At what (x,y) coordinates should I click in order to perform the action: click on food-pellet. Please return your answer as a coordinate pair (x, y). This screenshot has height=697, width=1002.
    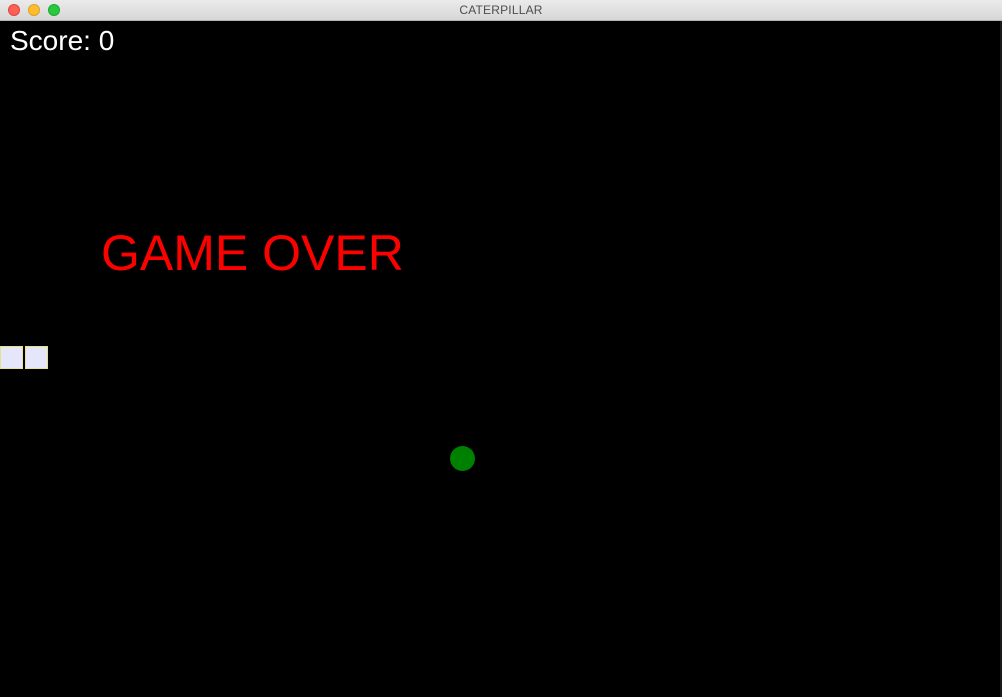
    Looking at the image, I should click on (462, 458).